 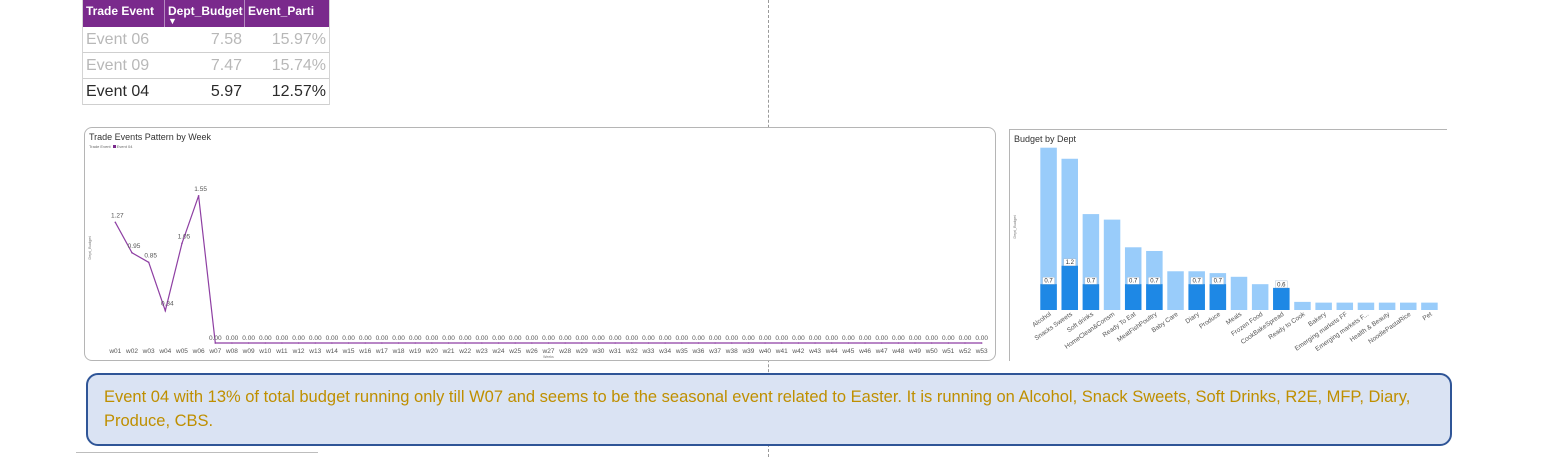 I want to click on x-tick-label: w10, so click(x=264, y=351).